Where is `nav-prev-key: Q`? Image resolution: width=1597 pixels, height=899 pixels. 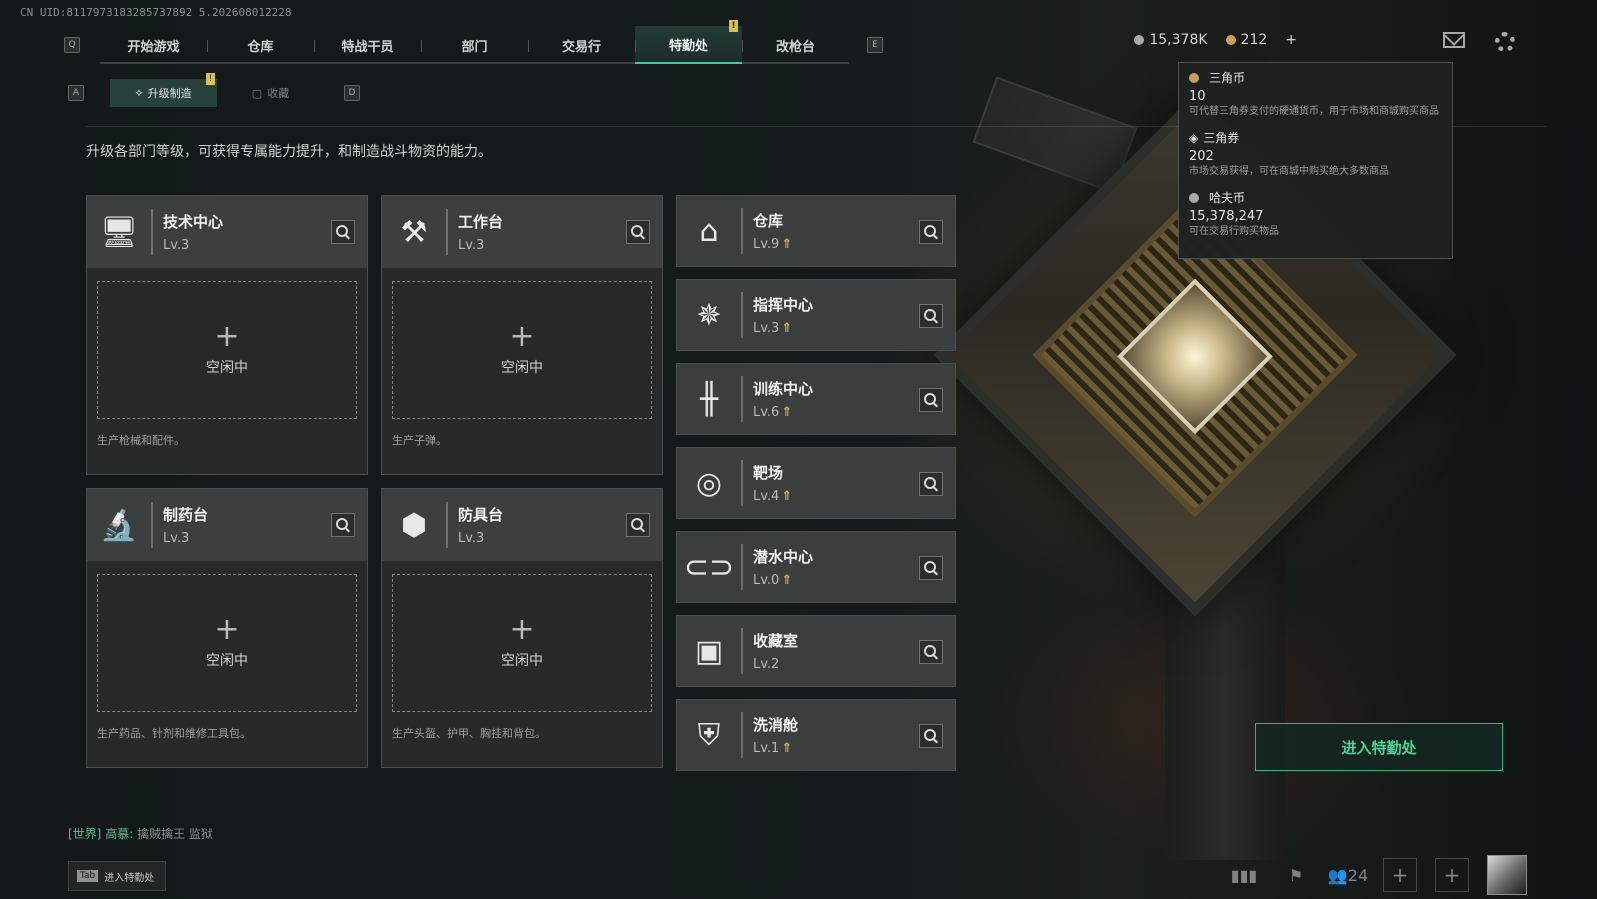 nav-prev-key: Q is located at coordinates (72, 45).